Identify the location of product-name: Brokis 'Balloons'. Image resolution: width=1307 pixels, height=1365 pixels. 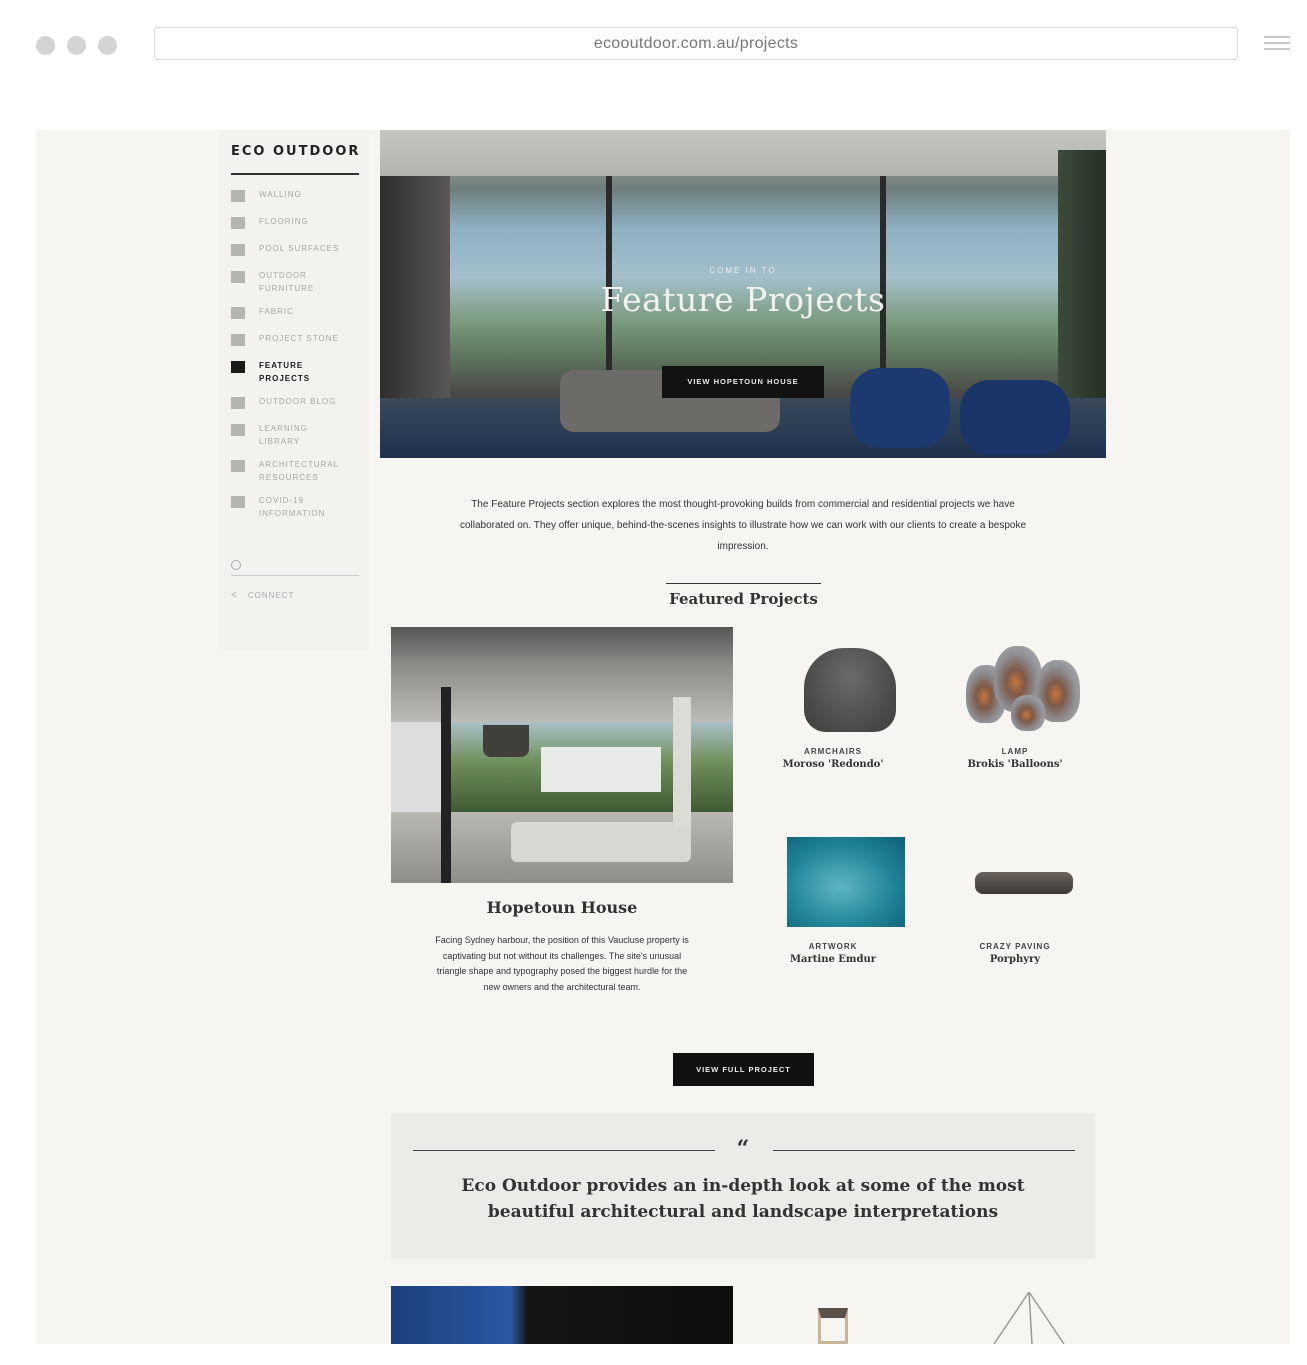
(1015, 764).